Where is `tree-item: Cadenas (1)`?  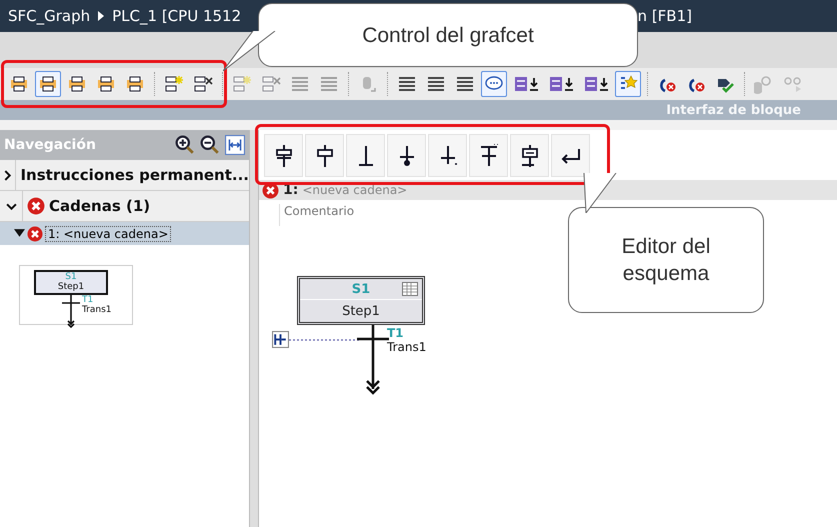 tree-item: Cadenas (1) is located at coordinates (124, 206).